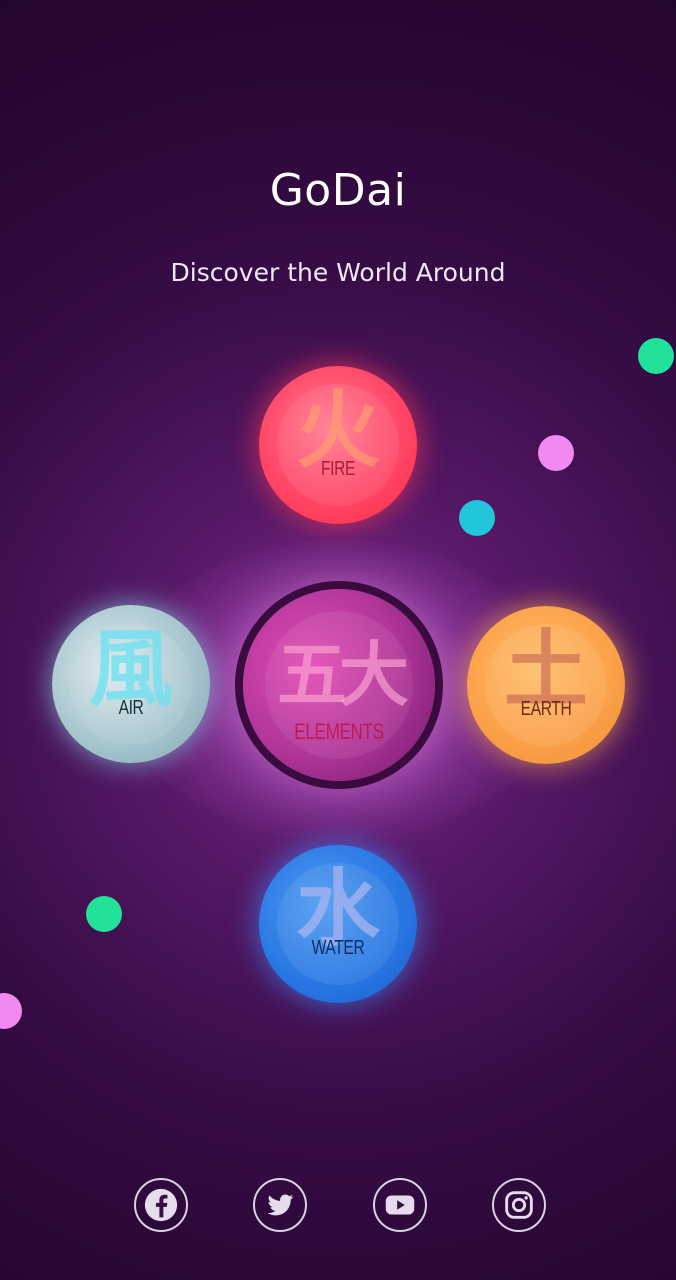 This screenshot has height=1280, width=676. I want to click on youtube-button, so click(400, 1205).